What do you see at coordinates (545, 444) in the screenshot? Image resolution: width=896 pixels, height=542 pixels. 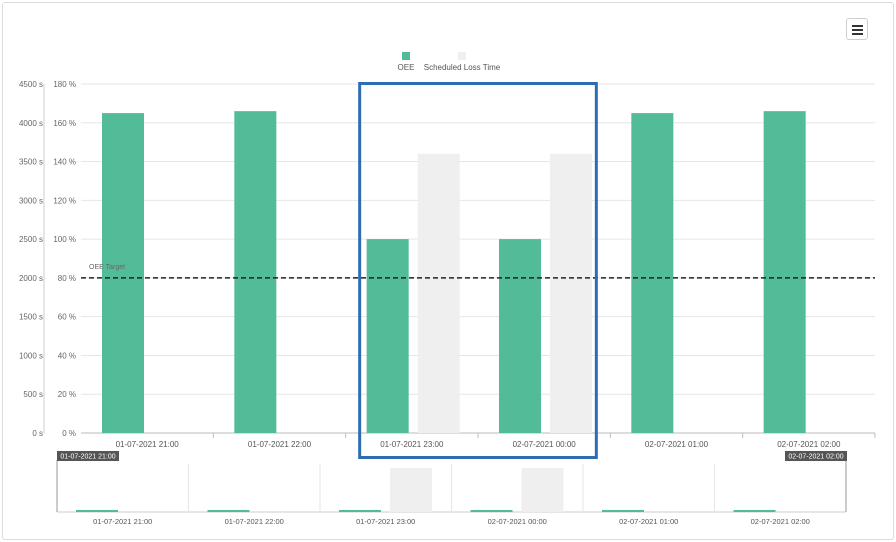 I see `x-axis-category-label: 02-07-2021 00:00` at bounding box center [545, 444].